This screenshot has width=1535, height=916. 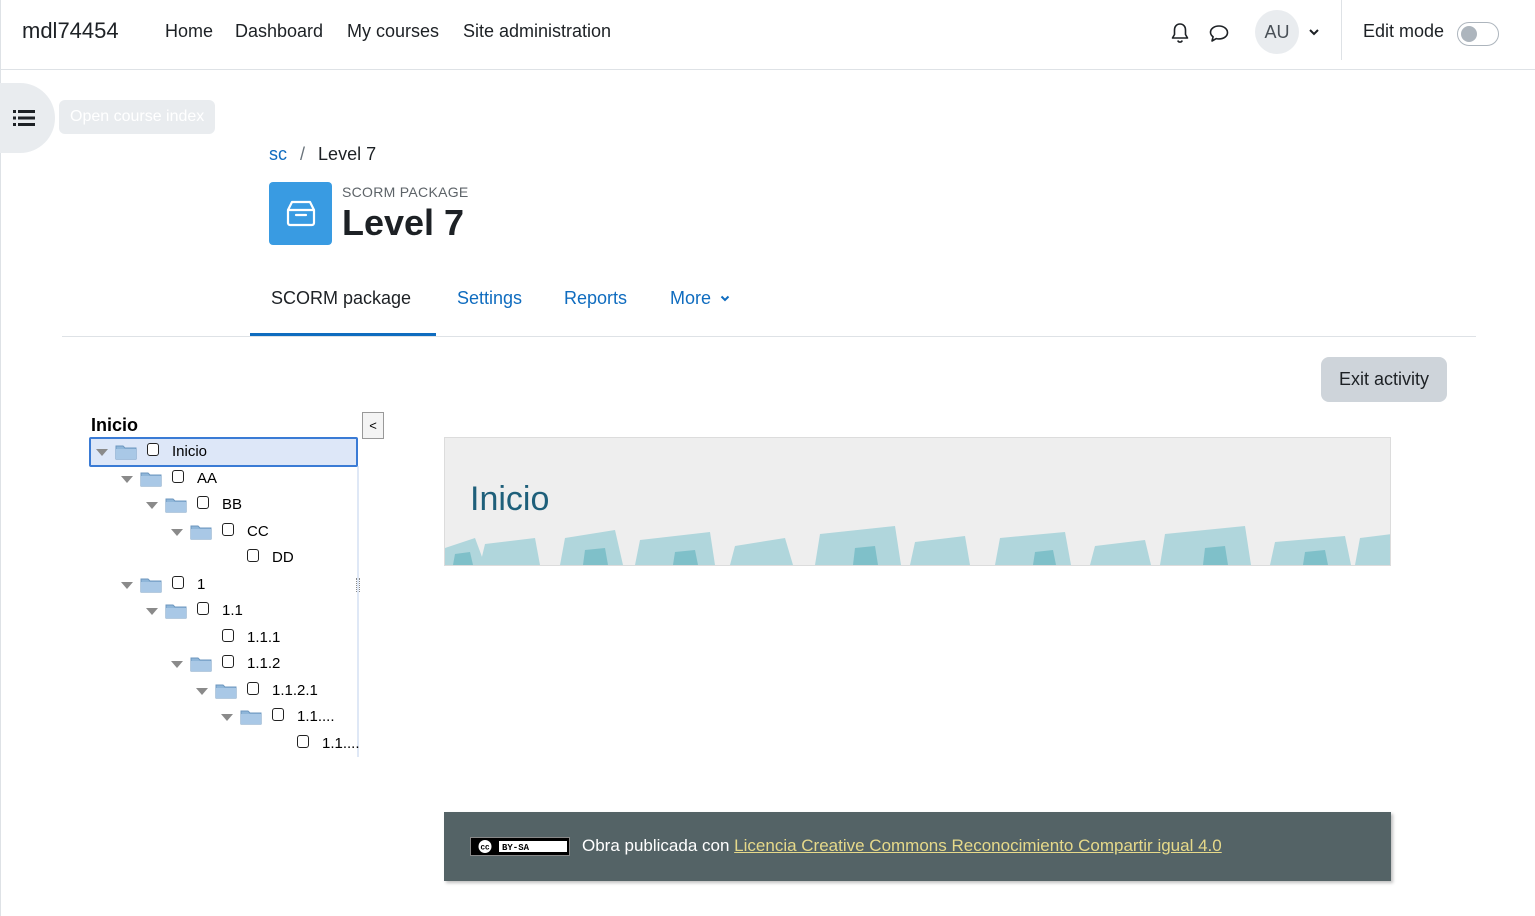 I want to click on tab-more: More, so click(x=700, y=298).